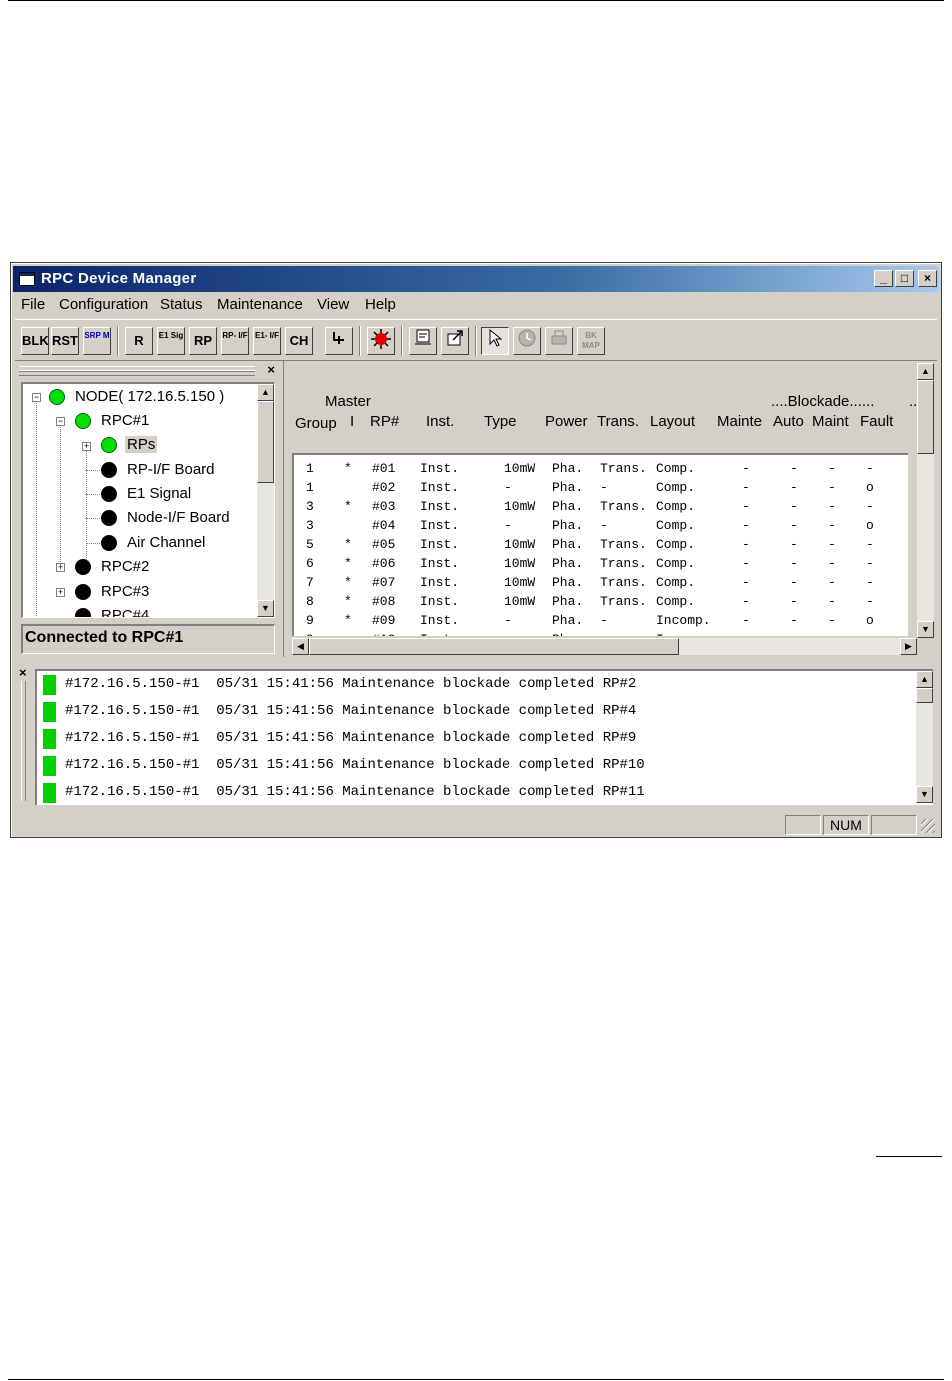 This screenshot has height=1381, width=952. What do you see at coordinates (928, 826) in the screenshot?
I see `resize-grip-icon` at bounding box center [928, 826].